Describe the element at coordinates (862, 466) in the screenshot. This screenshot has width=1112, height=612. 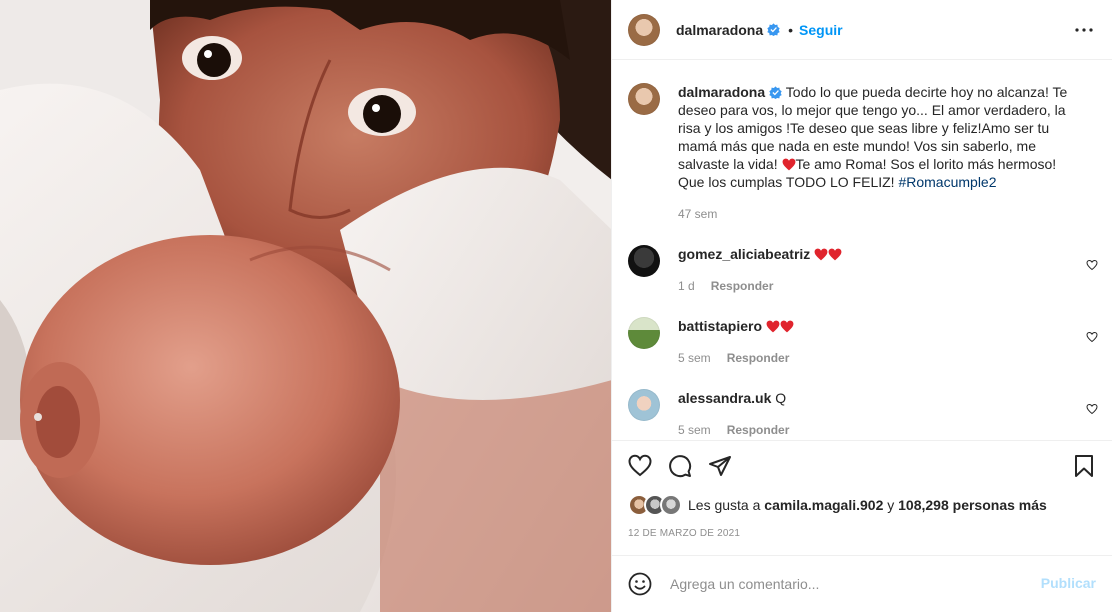
I see `action-bar` at that location.